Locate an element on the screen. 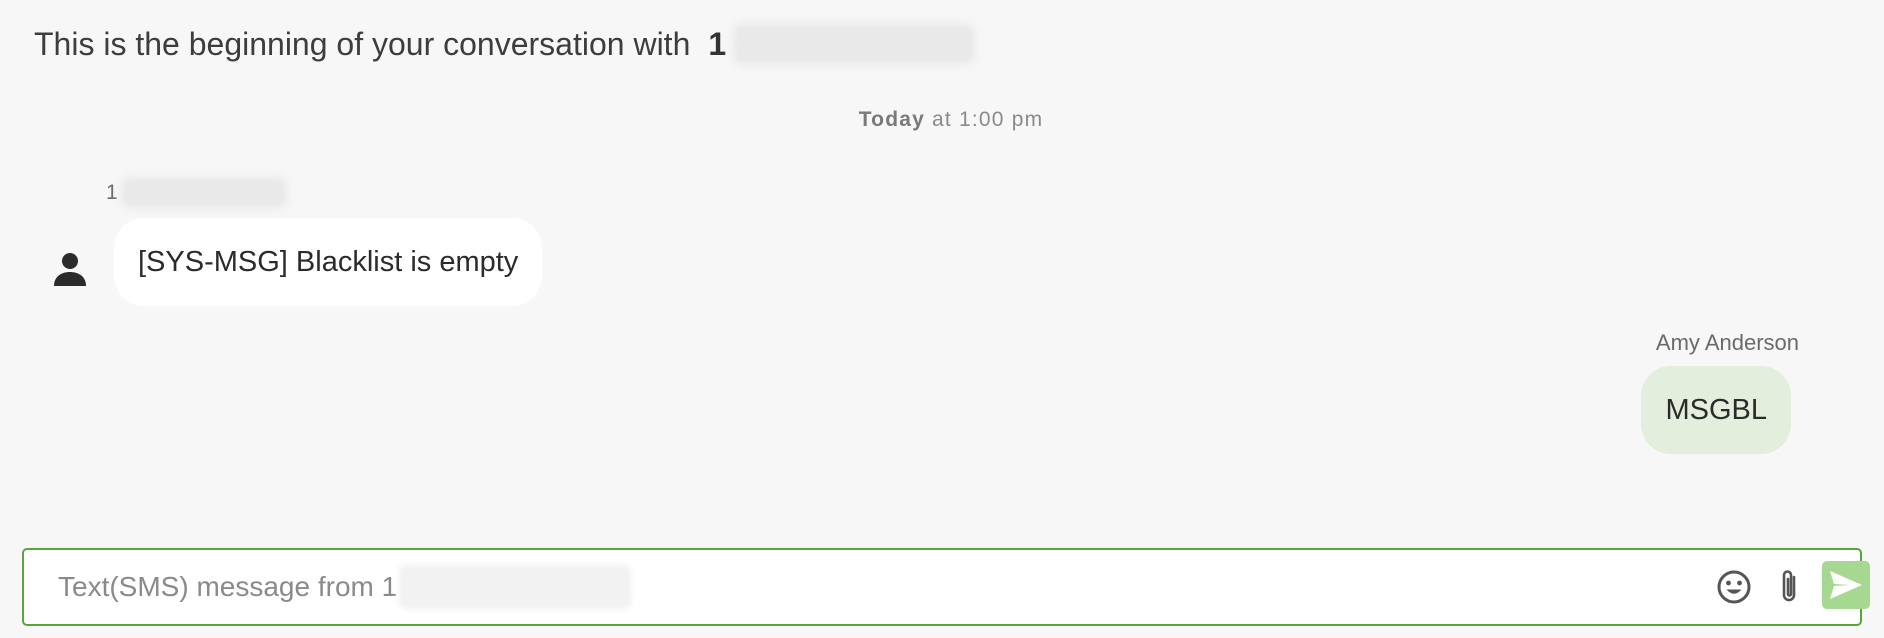 The width and height of the screenshot is (1884, 638). emoji-icon is located at coordinates (1734, 587).